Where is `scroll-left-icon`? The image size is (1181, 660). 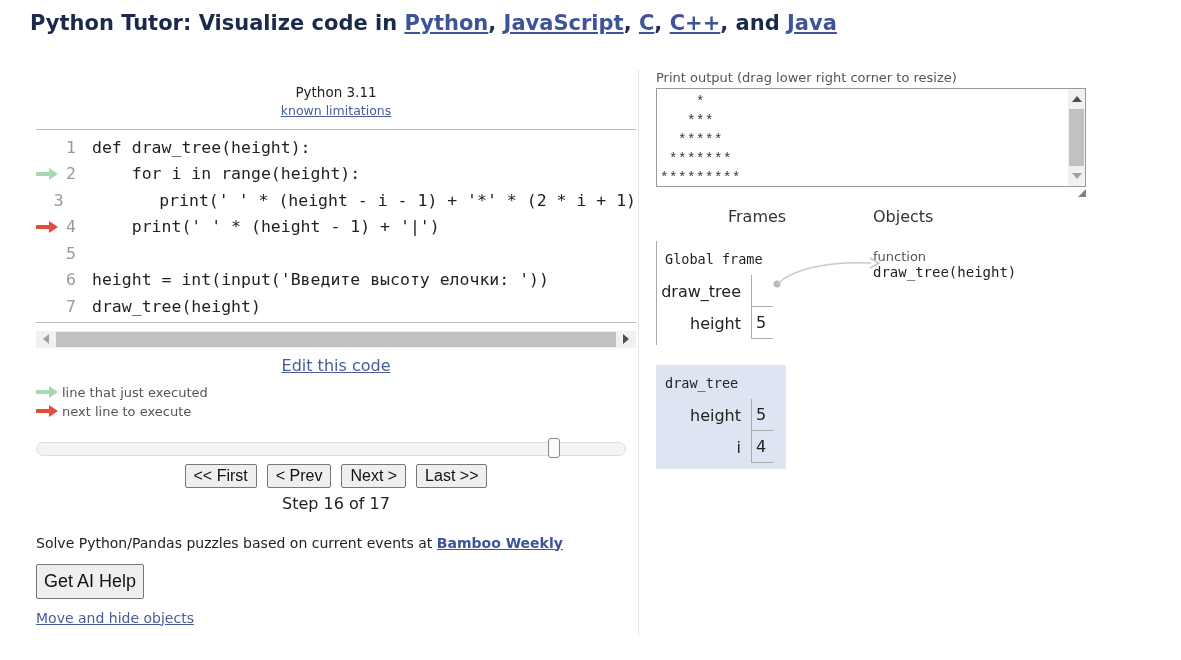
scroll-left-icon is located at coordinates (46, 339).